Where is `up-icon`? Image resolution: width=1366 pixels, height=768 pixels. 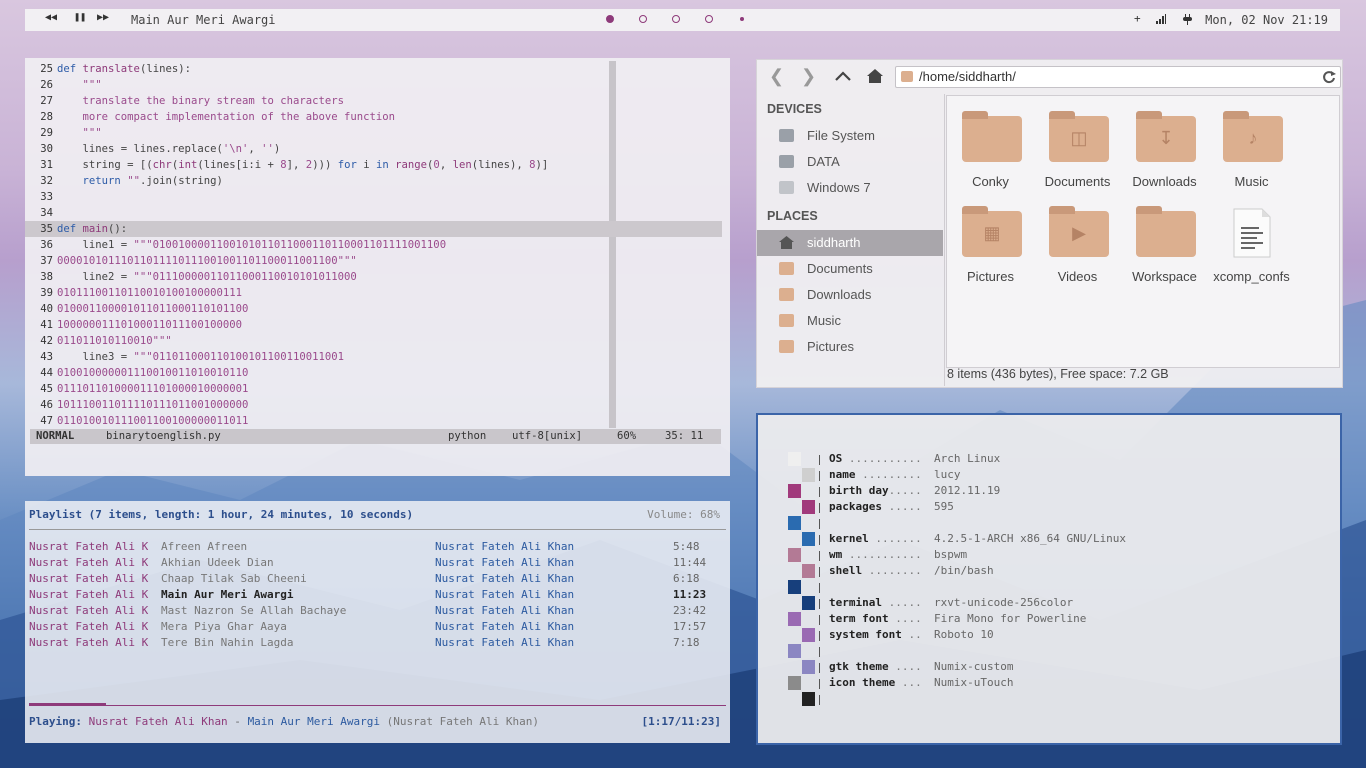 up-icon is located at coordinates (843, 76).